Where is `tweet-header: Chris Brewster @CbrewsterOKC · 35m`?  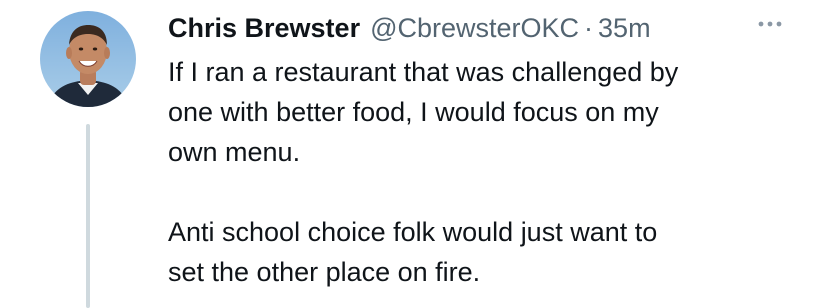 tweet-header: Chris Brewster @CbrewsterOKC · 35m is located at coordinates (488, 28).